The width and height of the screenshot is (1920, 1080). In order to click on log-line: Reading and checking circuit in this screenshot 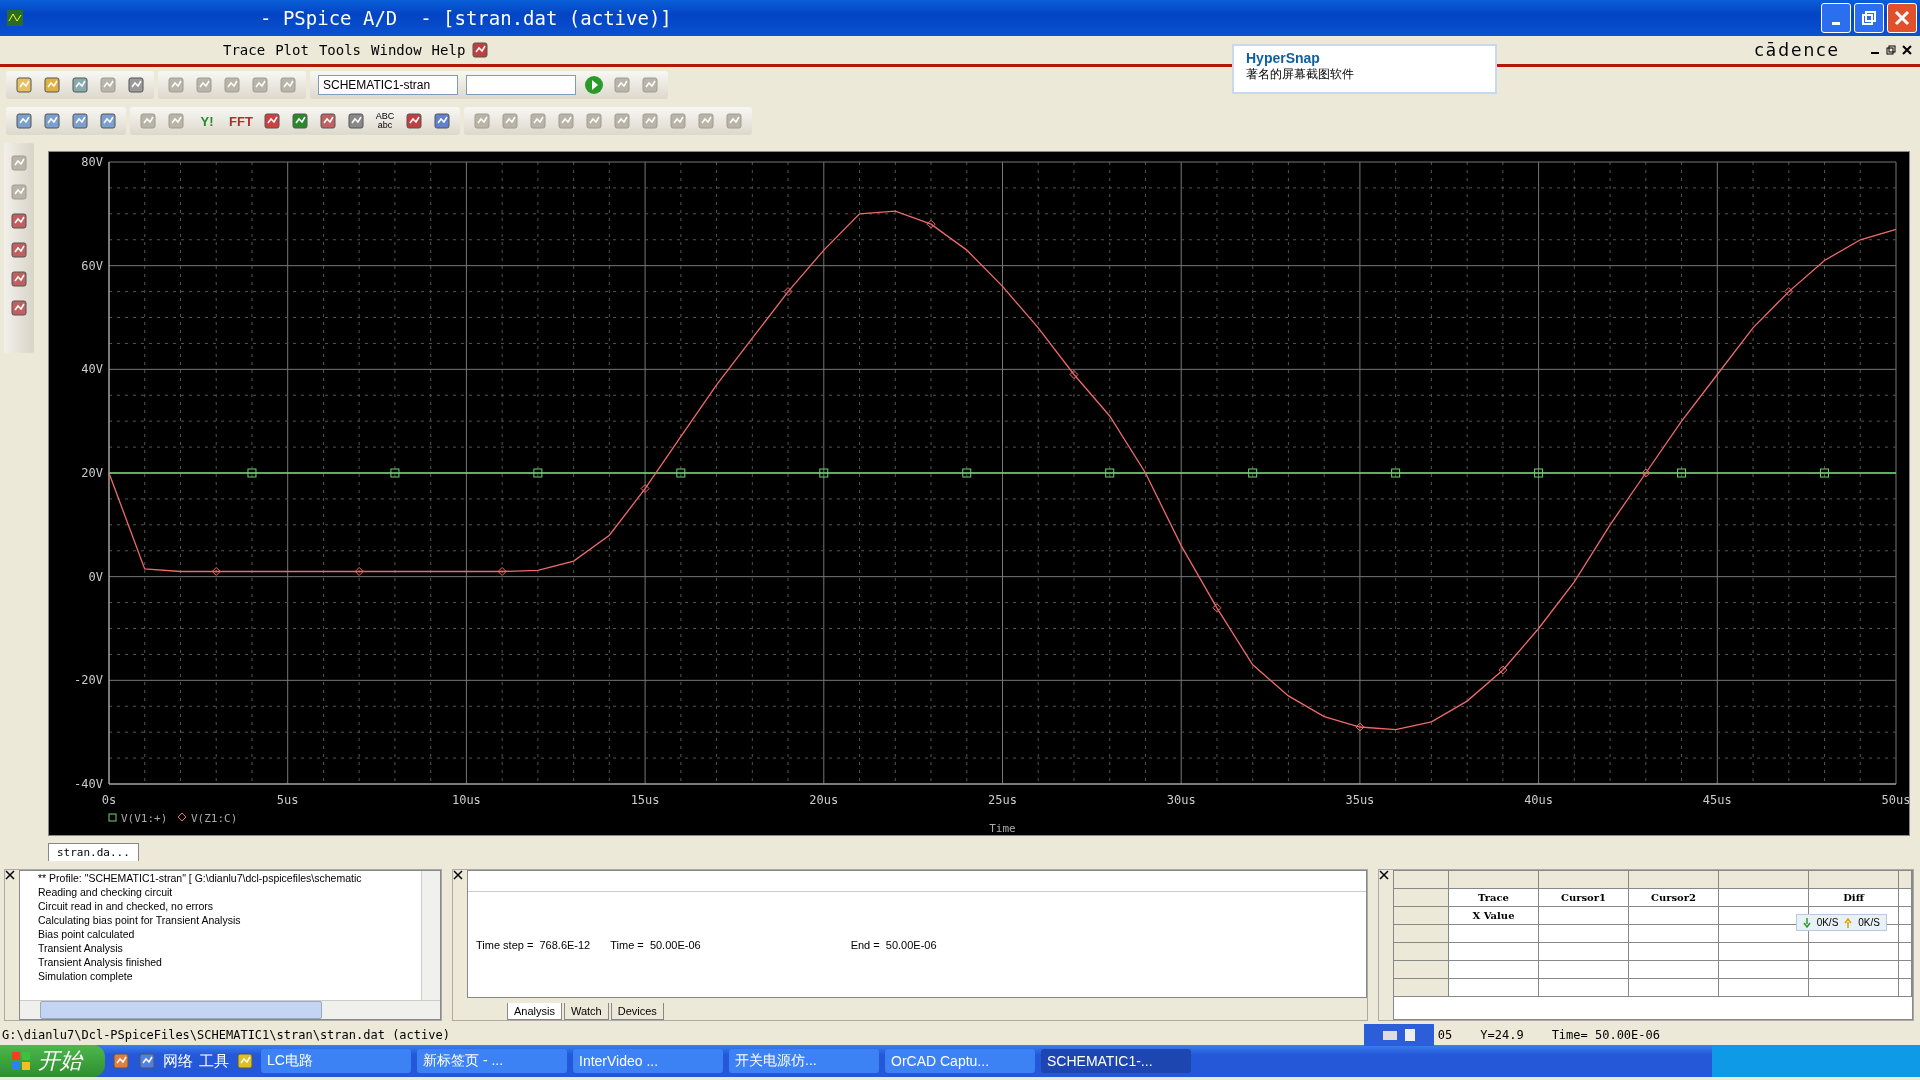, I will do `click(106, 892)`.